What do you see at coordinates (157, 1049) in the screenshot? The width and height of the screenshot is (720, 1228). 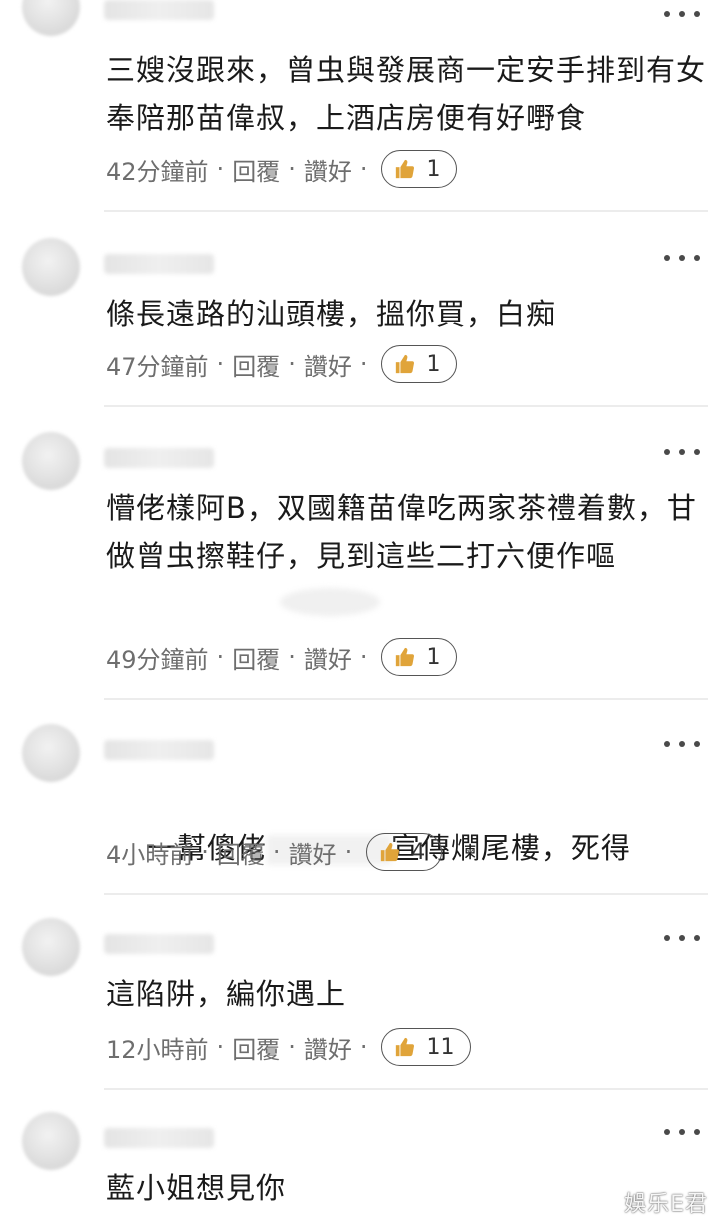 I see `timestamp: 12小時前` at bounding box center [157, 1049].